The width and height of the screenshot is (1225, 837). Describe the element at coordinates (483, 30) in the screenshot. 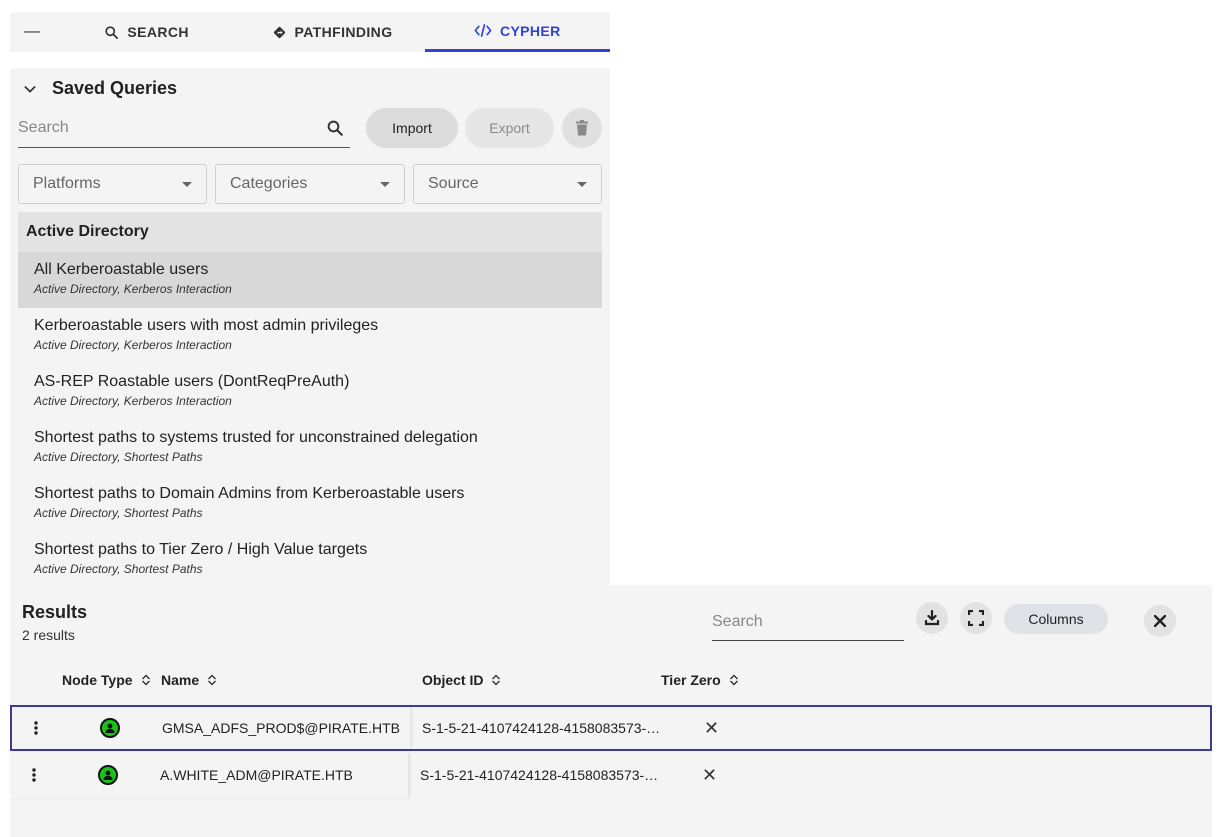

I see `code-icon` at that location.